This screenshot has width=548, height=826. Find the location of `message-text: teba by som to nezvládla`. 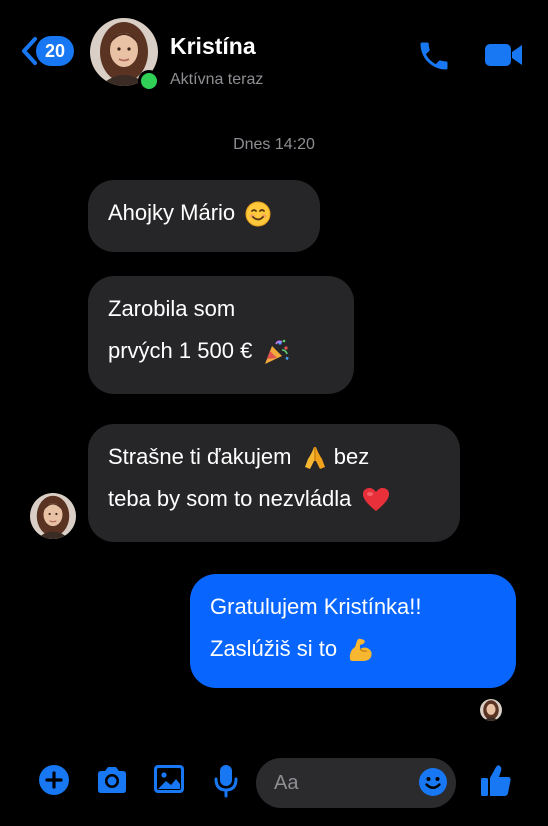

message-text: teba by som to nezvládla is located at coordinates (230, 498).